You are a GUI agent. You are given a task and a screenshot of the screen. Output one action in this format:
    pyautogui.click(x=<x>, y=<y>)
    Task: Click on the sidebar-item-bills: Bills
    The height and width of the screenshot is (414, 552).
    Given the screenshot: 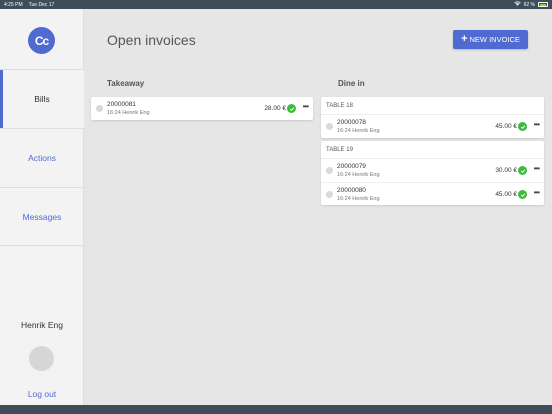 What is the action you would take?
    pyautogui.click(x=42, y=98)
    